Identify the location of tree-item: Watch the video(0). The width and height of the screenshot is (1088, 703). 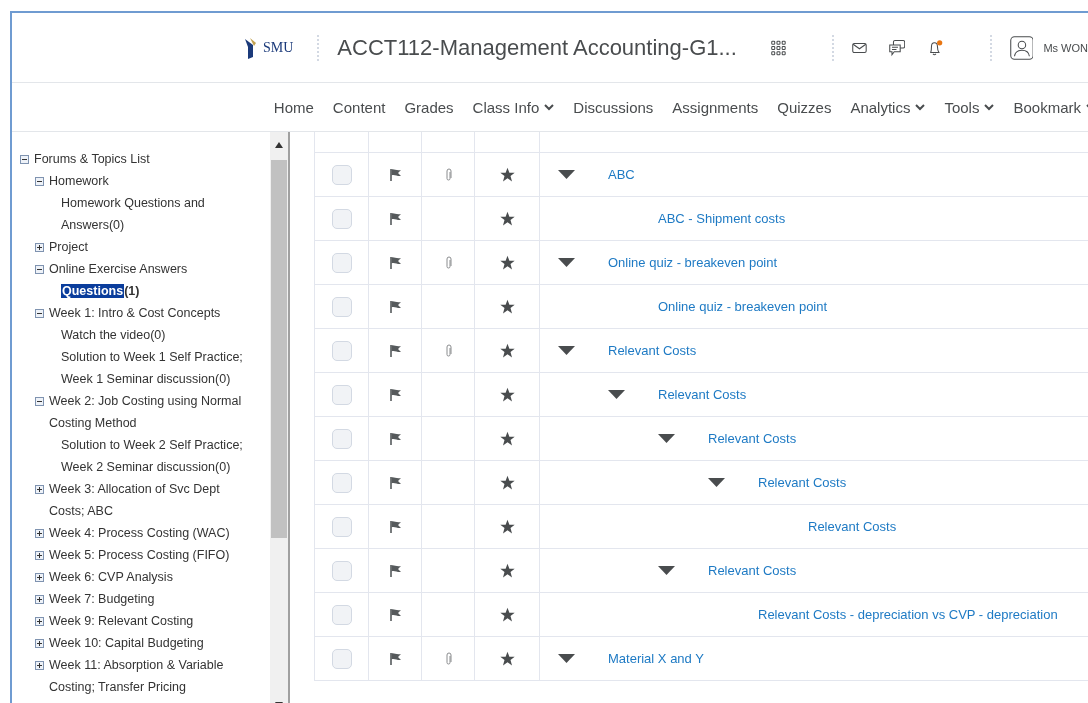
(113, 335).